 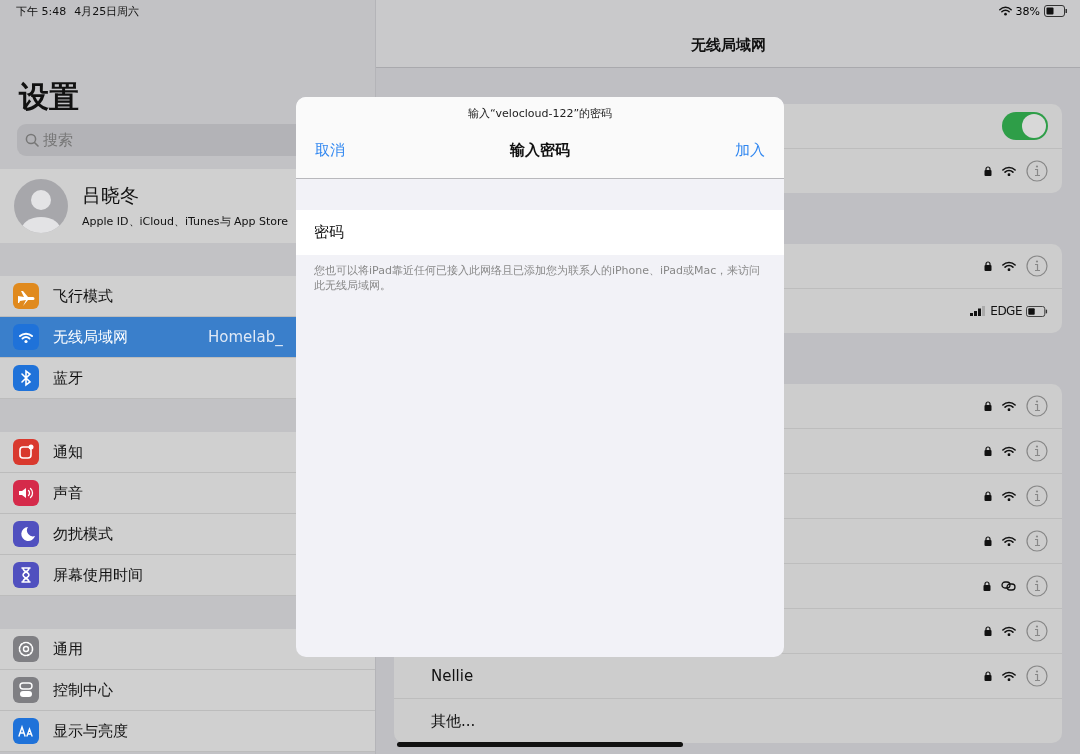 What do you see at coordinates (26, 690) in the screenshot?
I see `toggles-icon` at bounding box center [26, 690].